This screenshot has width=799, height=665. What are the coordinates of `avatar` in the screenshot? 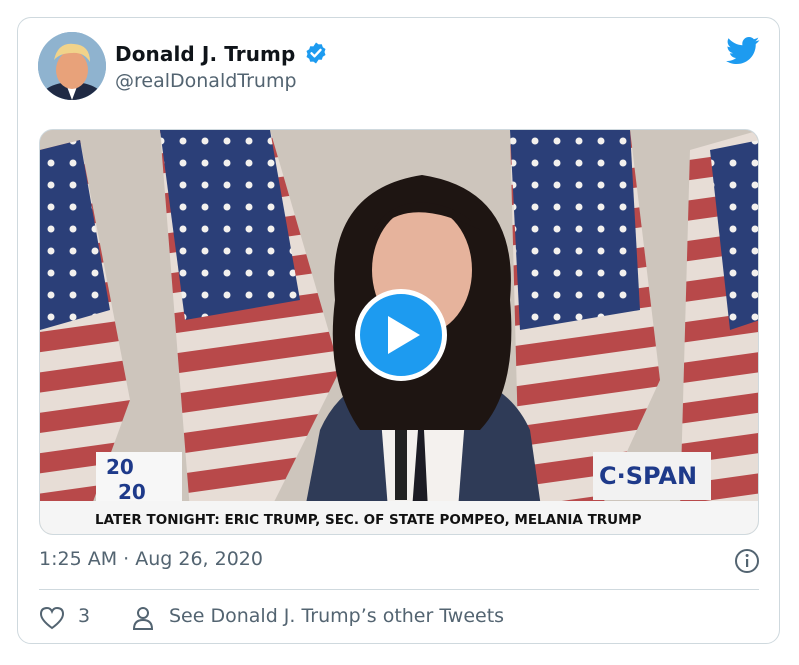 It's located at (72, 66).